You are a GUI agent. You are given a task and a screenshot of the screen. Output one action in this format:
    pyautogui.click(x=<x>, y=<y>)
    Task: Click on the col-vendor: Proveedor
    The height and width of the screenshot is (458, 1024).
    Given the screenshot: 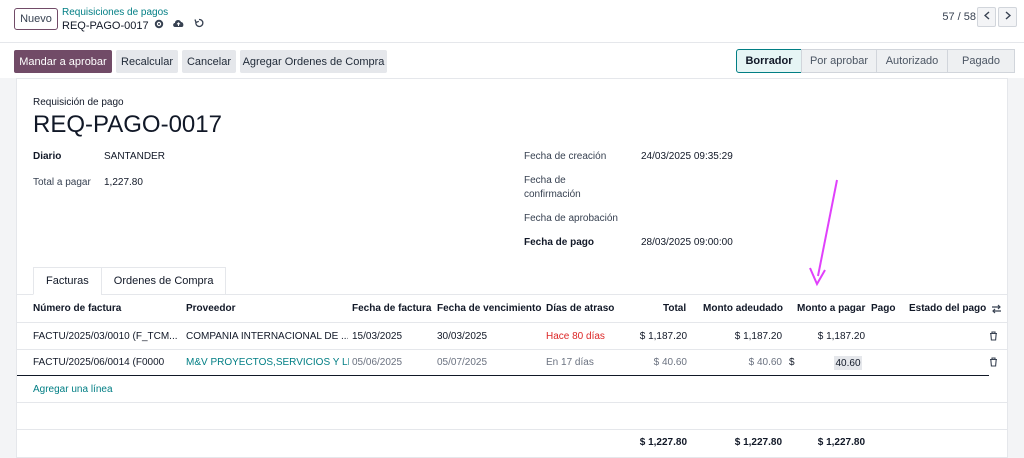 What is the action you would take?
    pyautogui.click(x=210, y=308)
    